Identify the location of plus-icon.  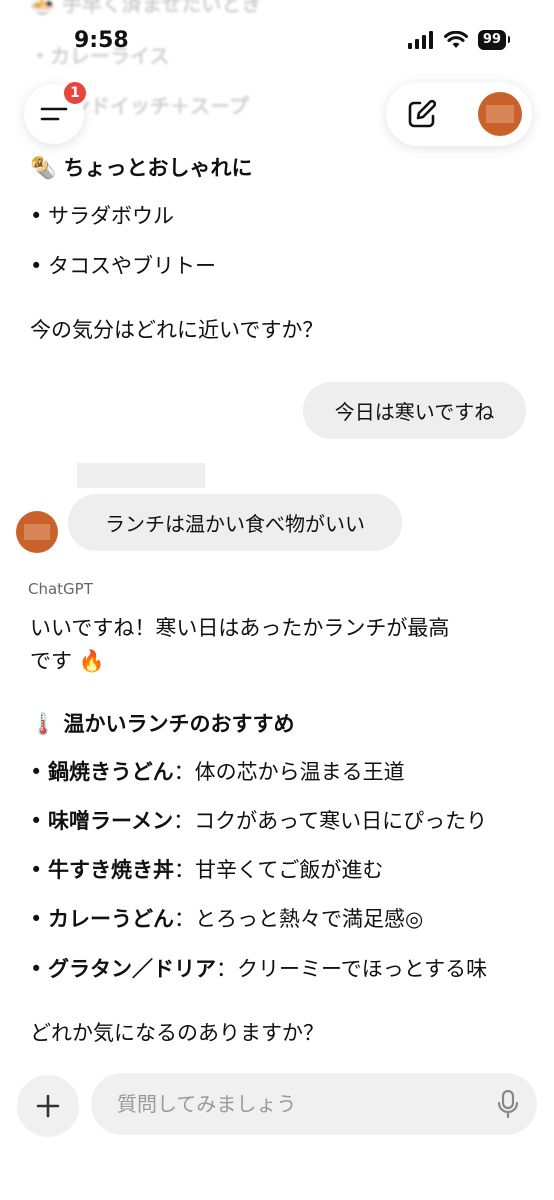
(48, 1106).